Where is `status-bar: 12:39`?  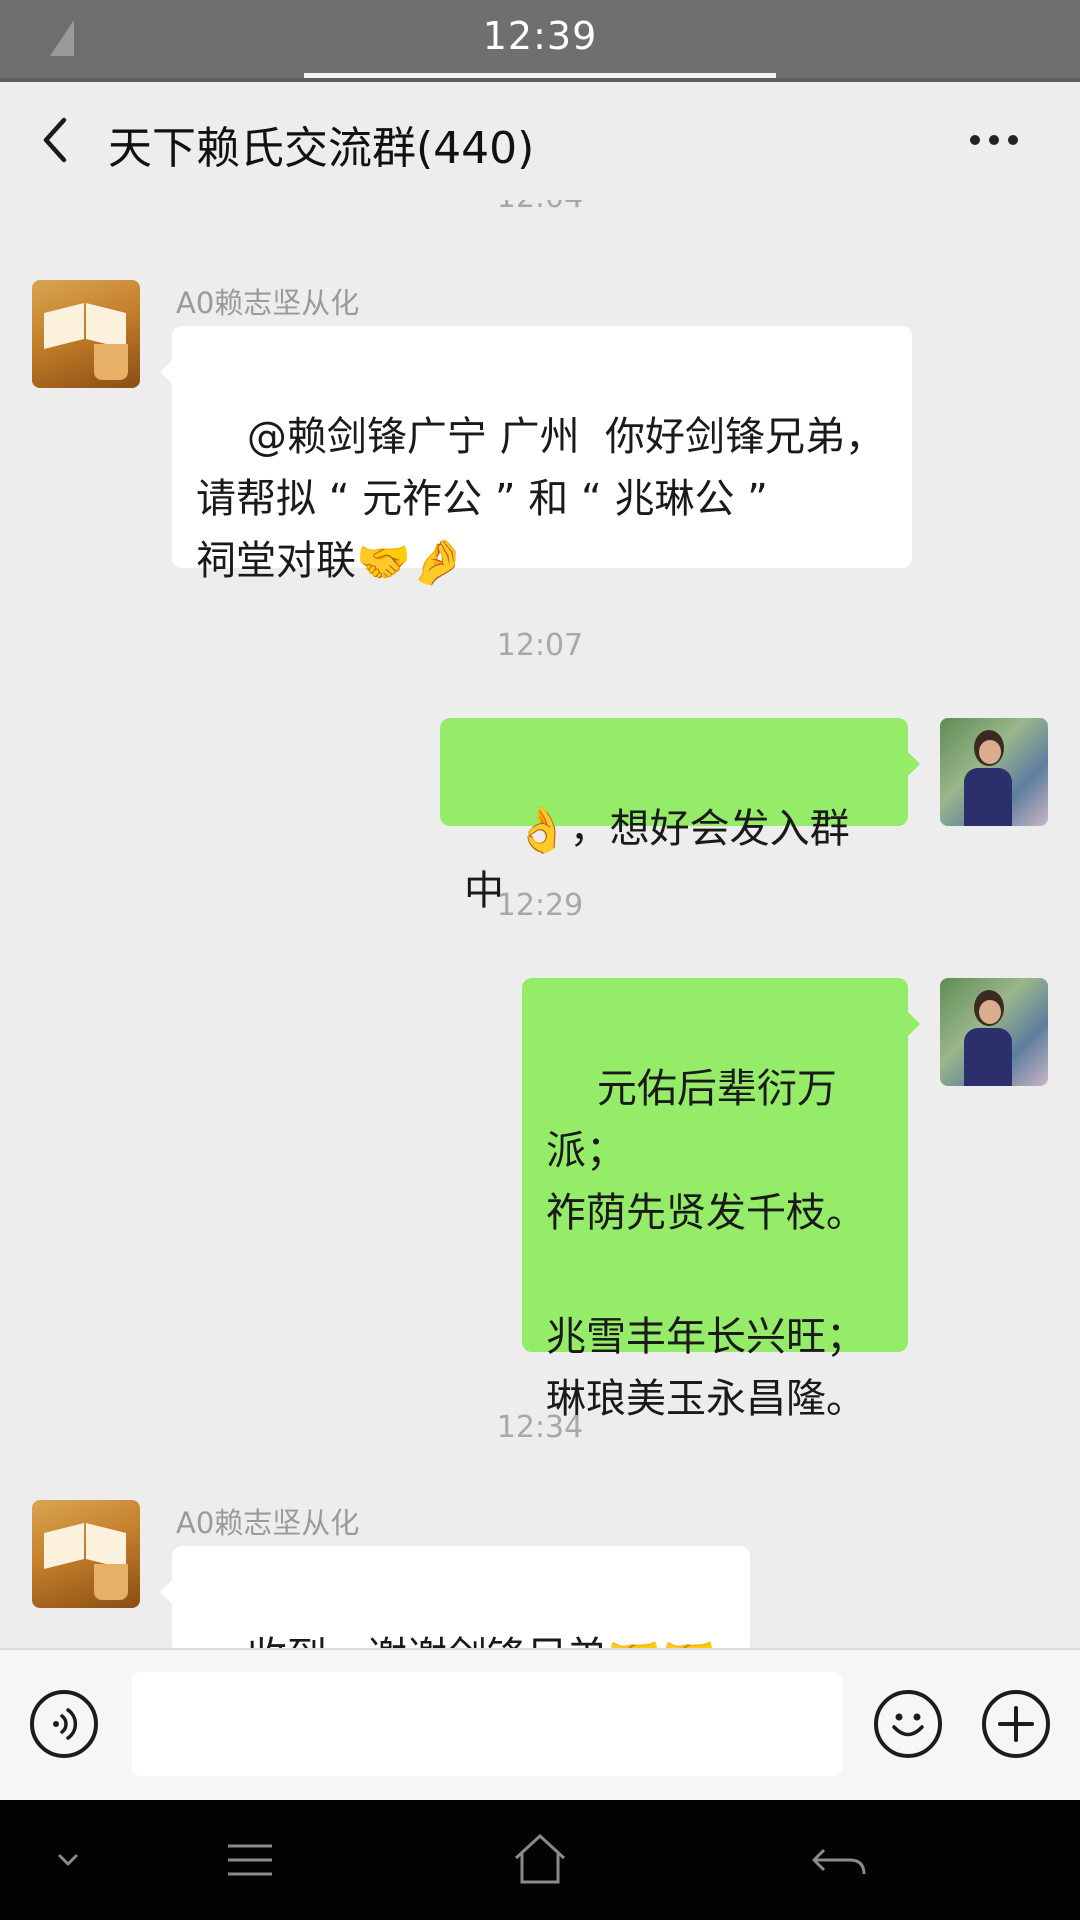
status-bar: 12:39 is located at coordinates (540, 40).